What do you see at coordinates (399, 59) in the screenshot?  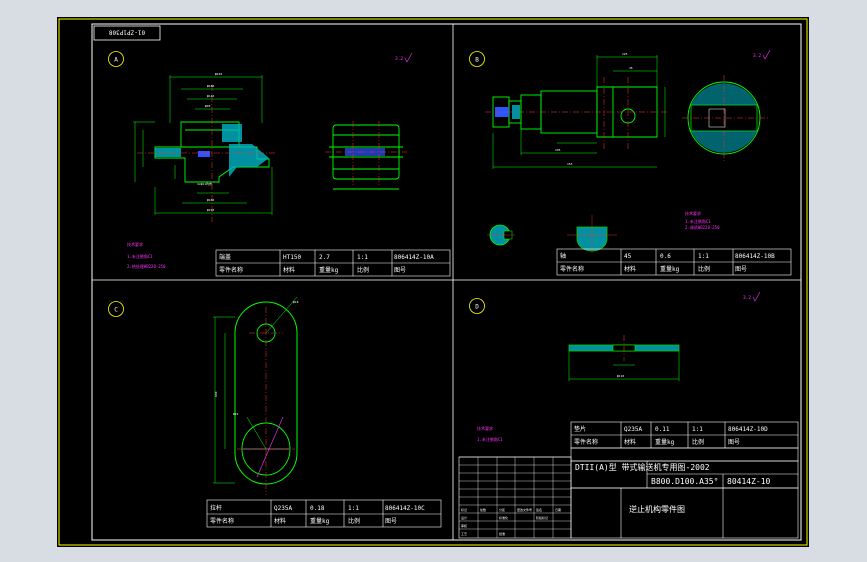 I see `view-a-roughness: 3.2` at bounding box center [399, 59].